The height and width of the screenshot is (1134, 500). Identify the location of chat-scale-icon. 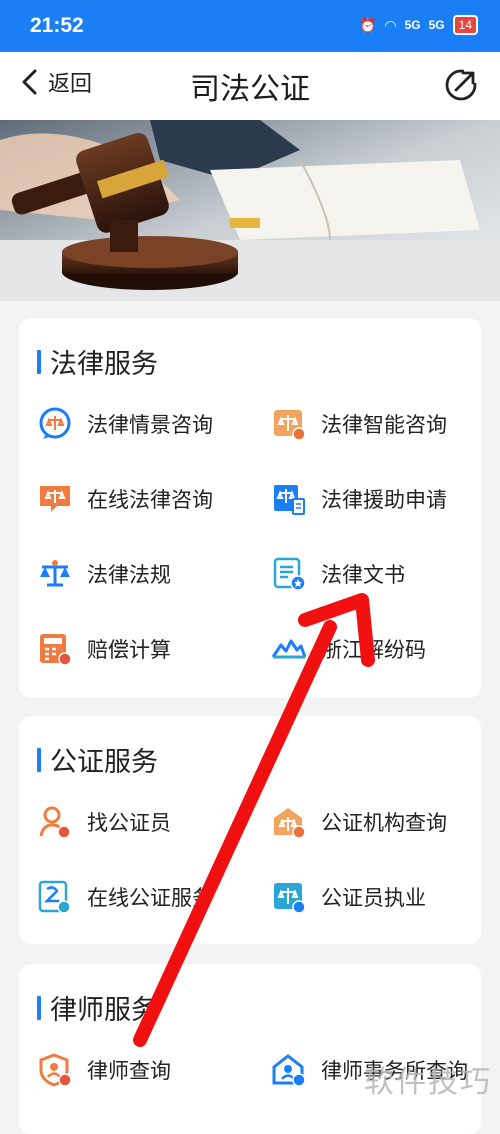
(55, 499).